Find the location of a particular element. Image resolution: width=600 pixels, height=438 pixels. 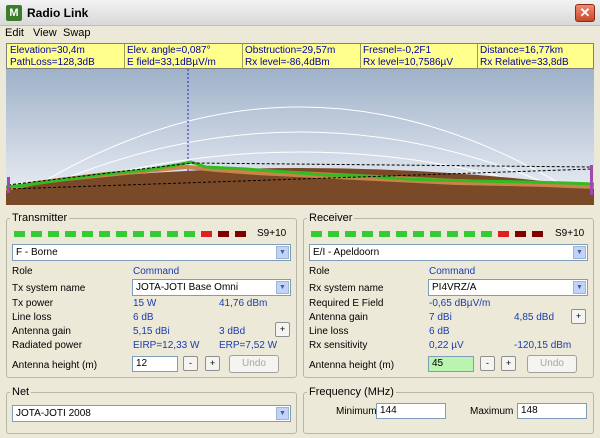

rx-gain-label: Antenna gain is located at coordinates (338, 317).